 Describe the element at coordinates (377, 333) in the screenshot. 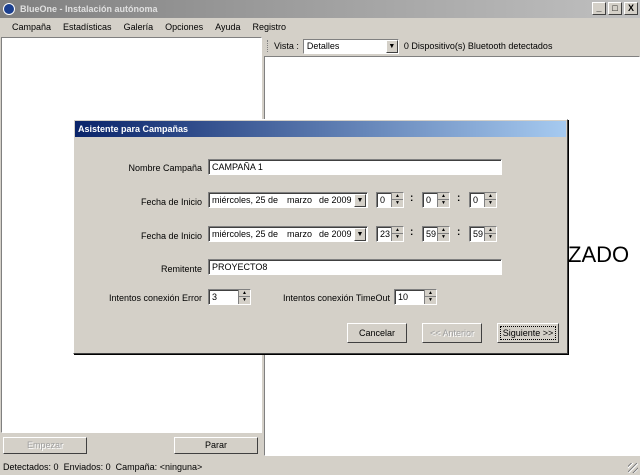

I see `cancel-button: Cancelar` at that location.